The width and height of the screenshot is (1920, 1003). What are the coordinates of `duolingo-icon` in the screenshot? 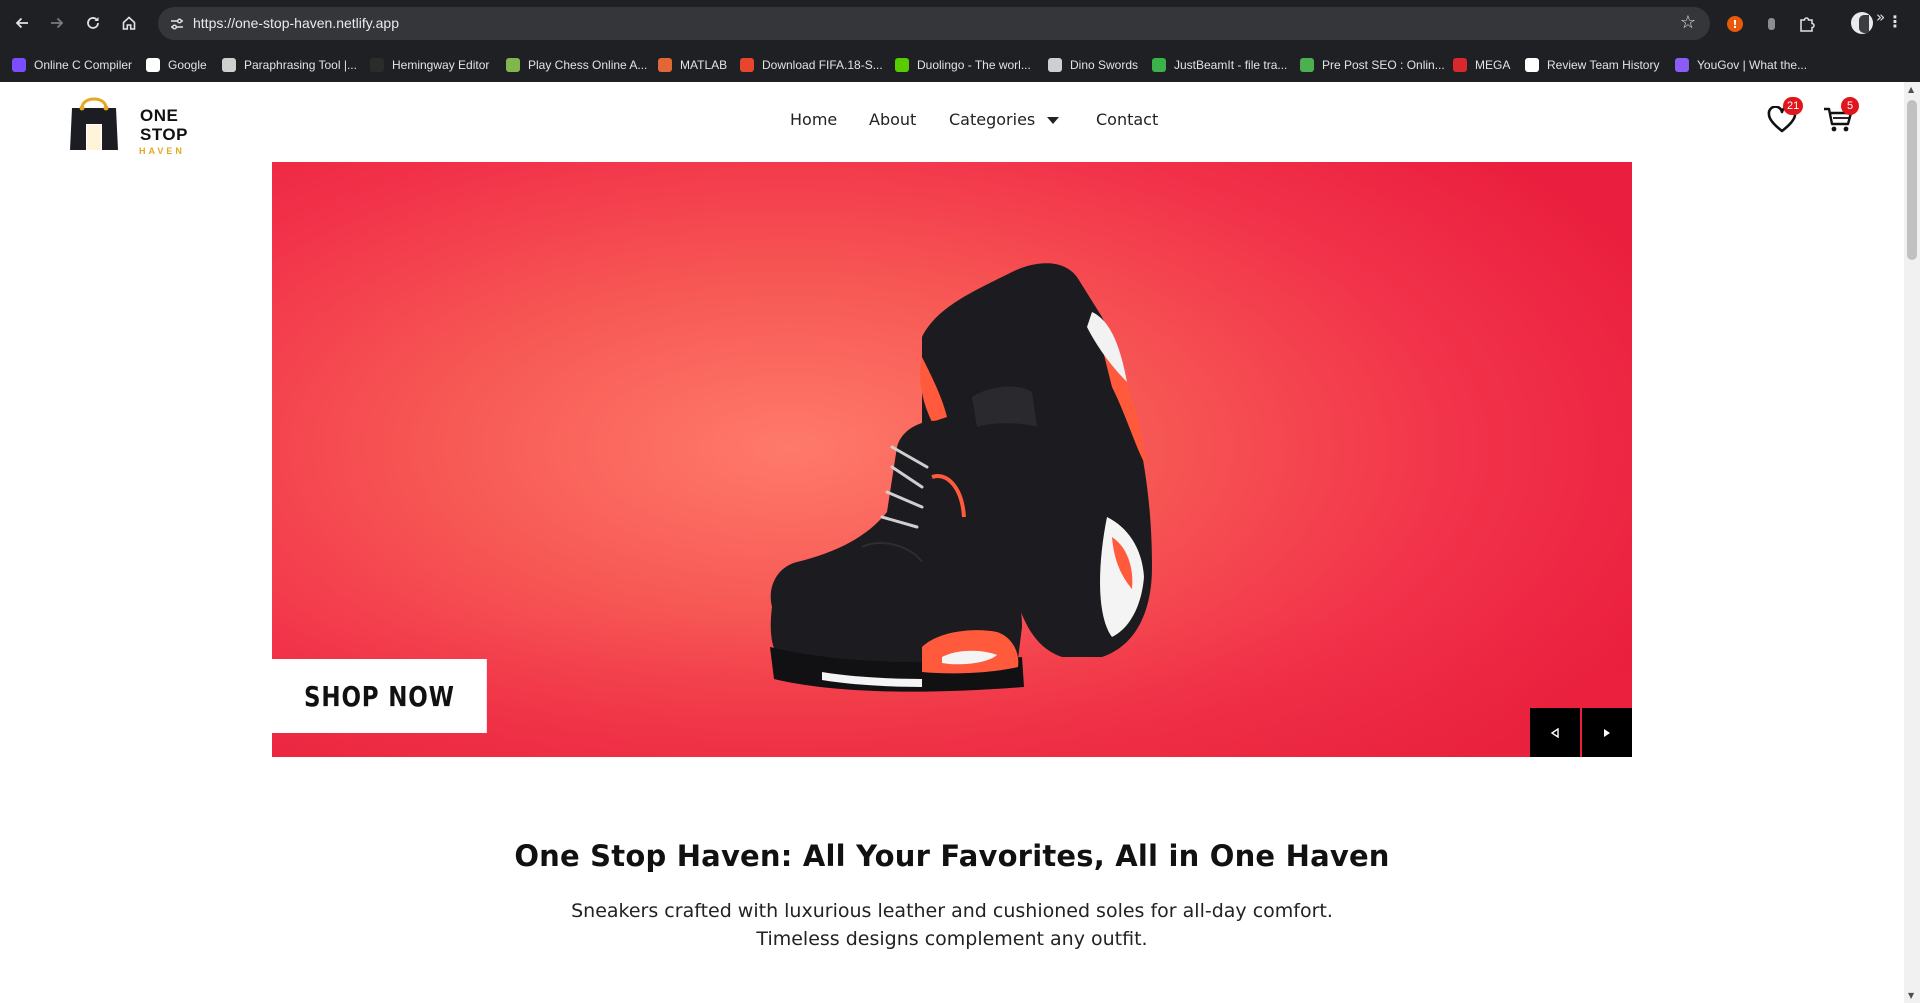 It's located at (902, 65).